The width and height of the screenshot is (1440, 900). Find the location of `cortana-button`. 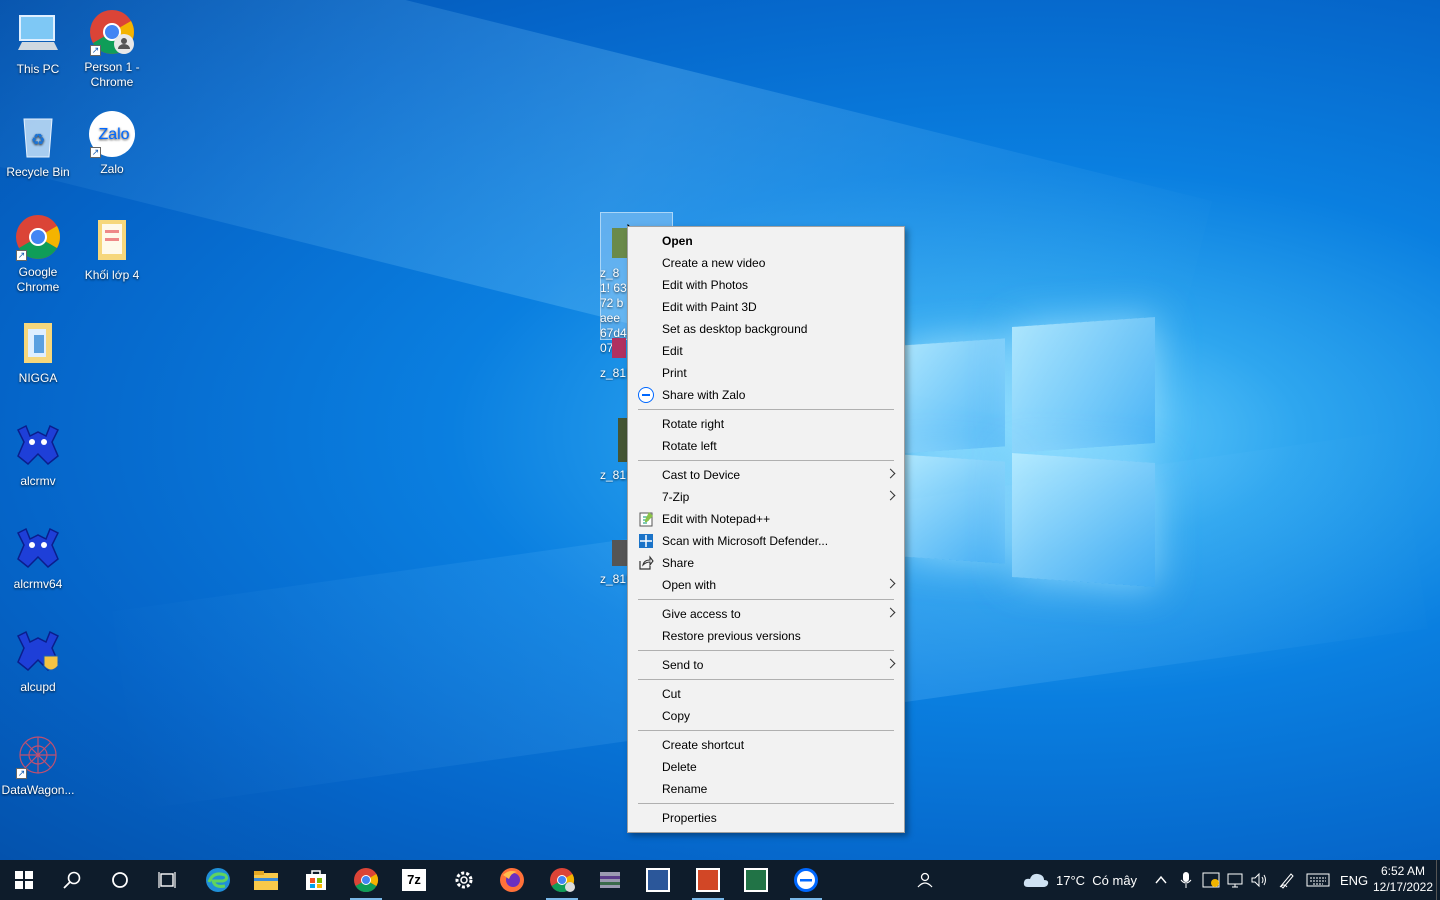

cortana-button is located at coordinates (120, 880).